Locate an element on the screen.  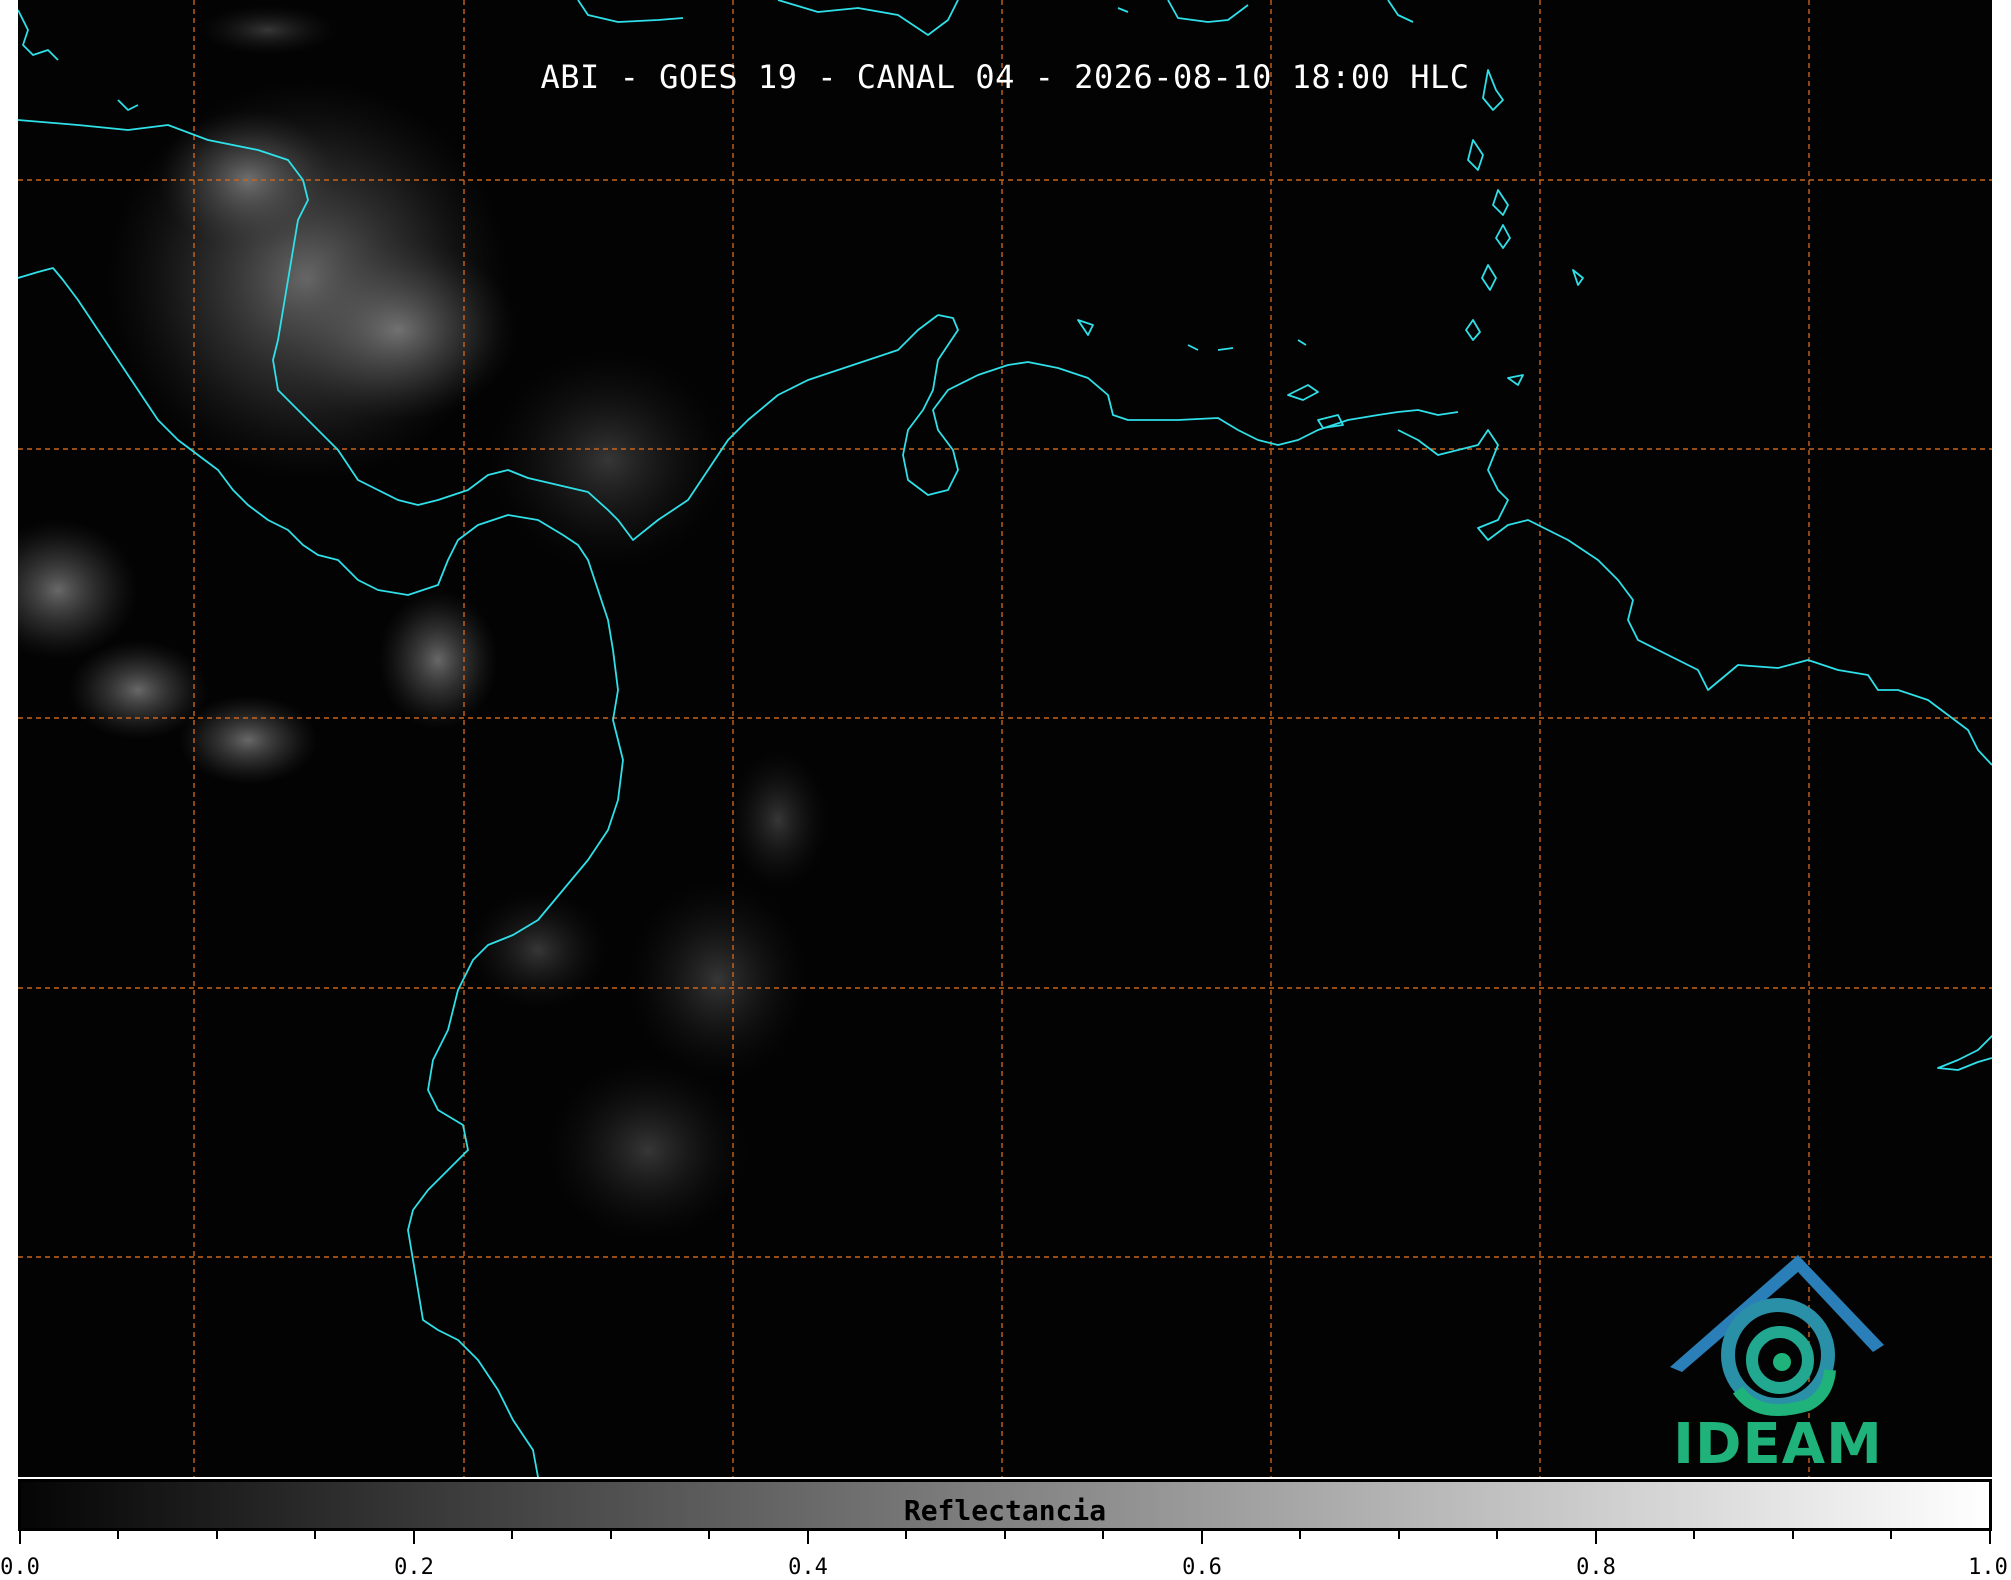
colorbar-tick-label: 0.8 is located at coordinates (1596, 1567).